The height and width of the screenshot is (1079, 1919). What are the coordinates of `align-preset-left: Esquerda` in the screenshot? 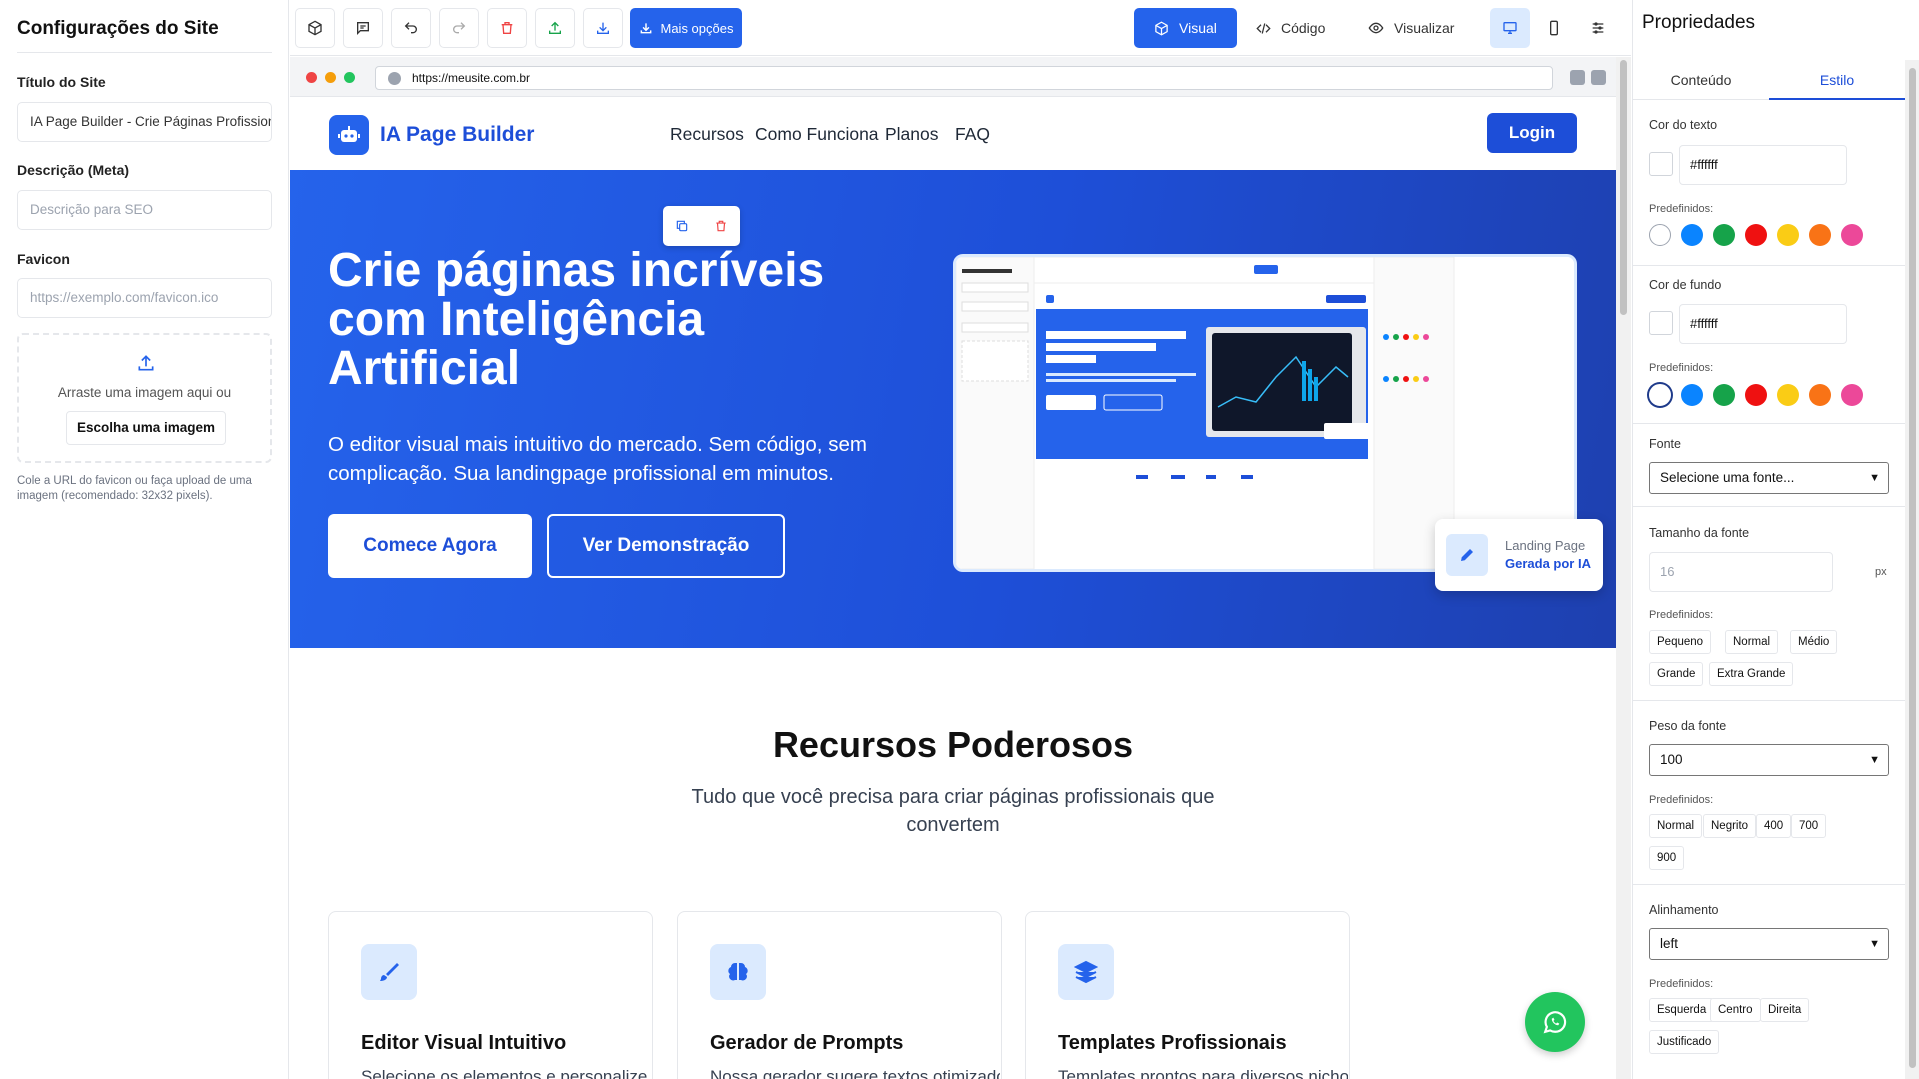 It's located at (1682, 1010).